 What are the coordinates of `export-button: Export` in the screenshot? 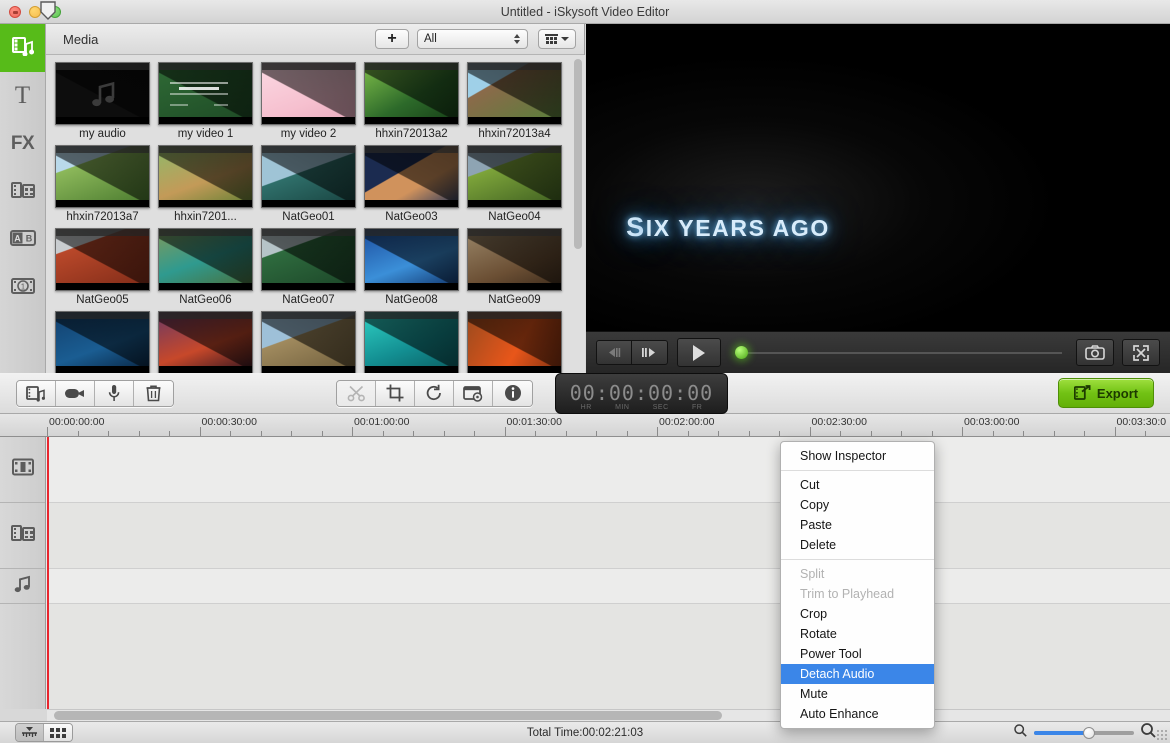 It's located at (1106, 393).